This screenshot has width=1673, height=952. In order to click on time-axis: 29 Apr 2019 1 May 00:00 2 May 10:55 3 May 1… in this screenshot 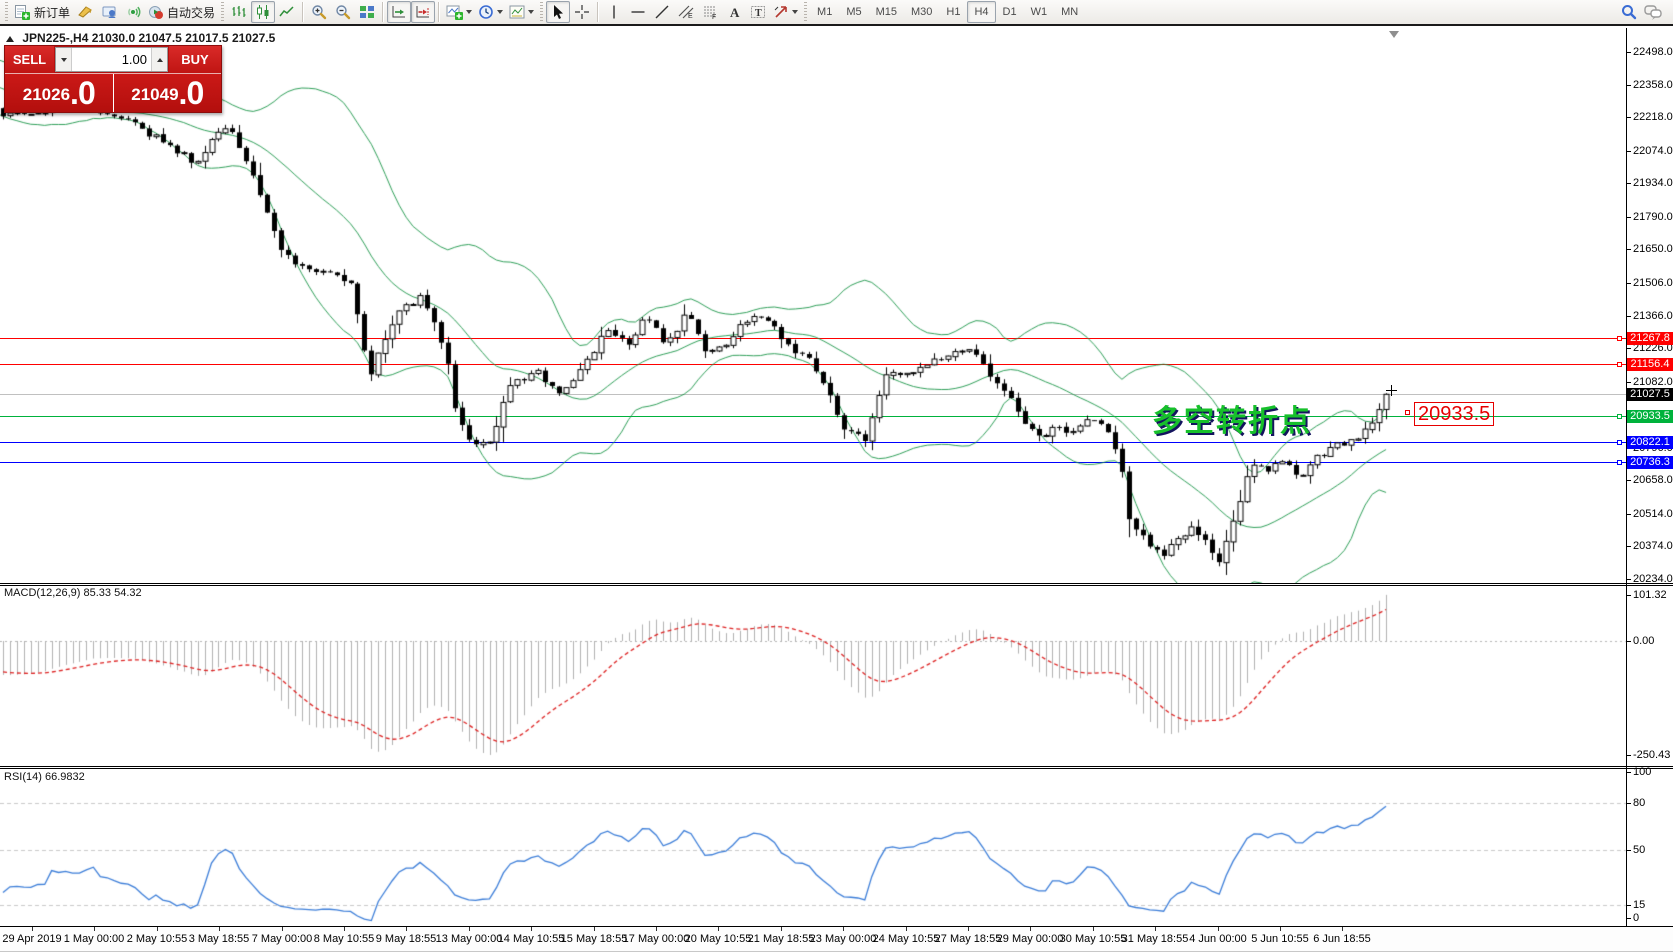, I will do `click(836, 939)`.